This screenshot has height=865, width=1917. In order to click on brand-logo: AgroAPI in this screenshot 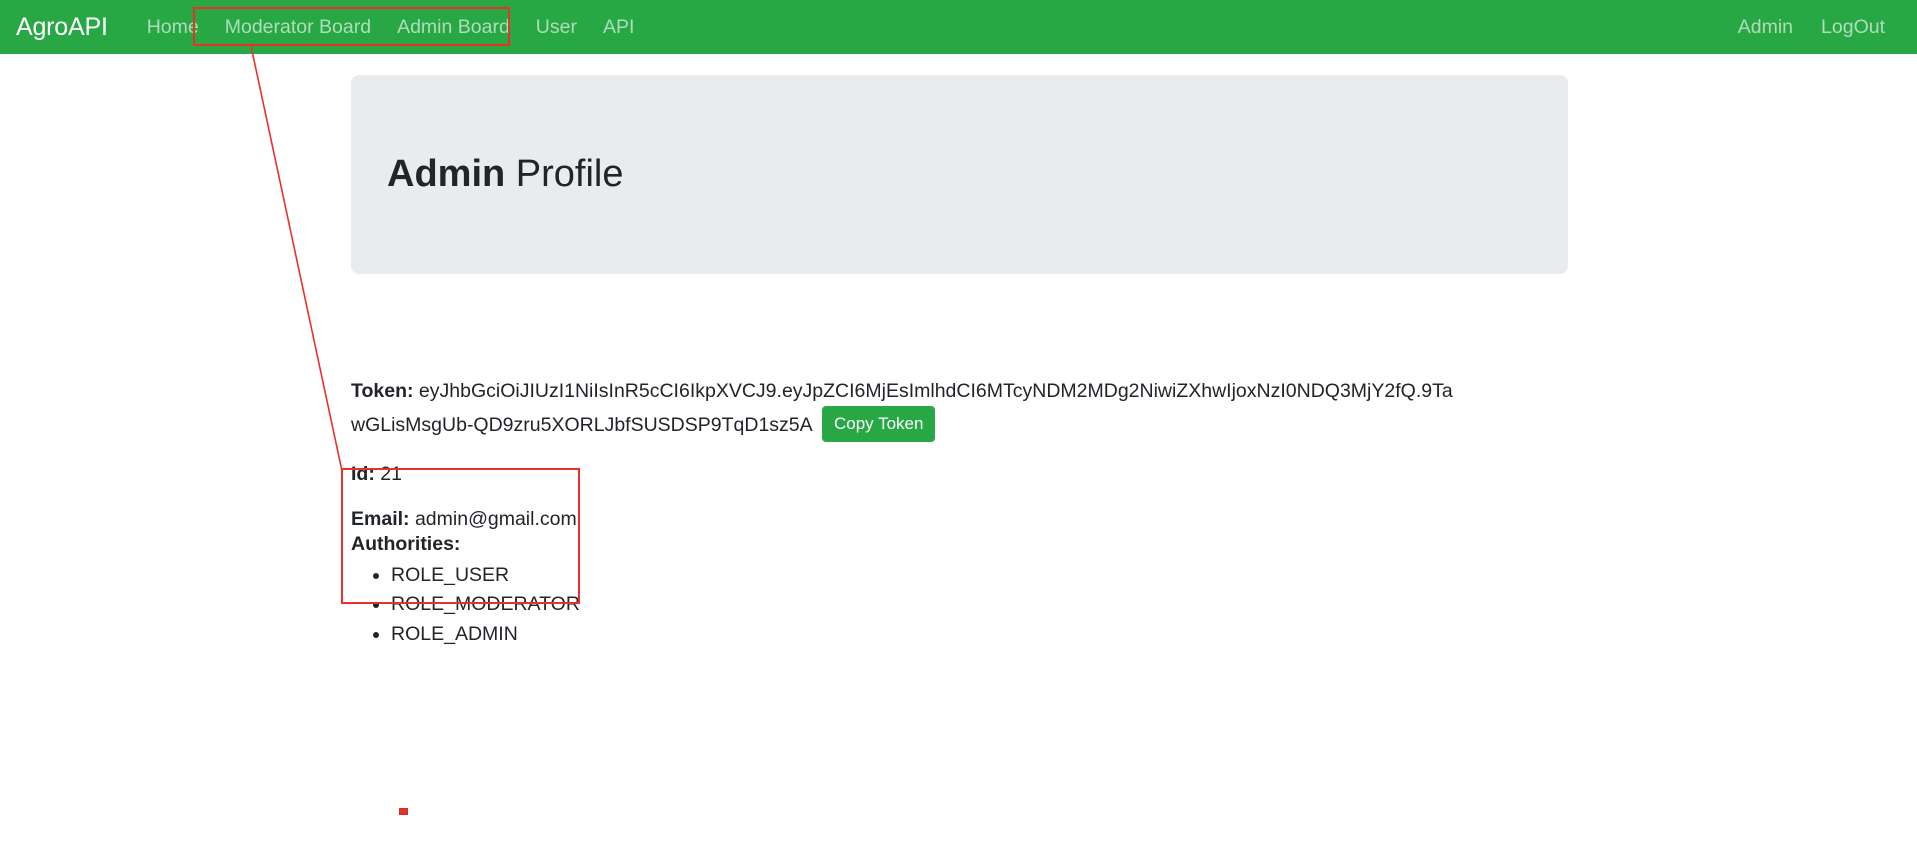, I will do `click(62, 27)`.